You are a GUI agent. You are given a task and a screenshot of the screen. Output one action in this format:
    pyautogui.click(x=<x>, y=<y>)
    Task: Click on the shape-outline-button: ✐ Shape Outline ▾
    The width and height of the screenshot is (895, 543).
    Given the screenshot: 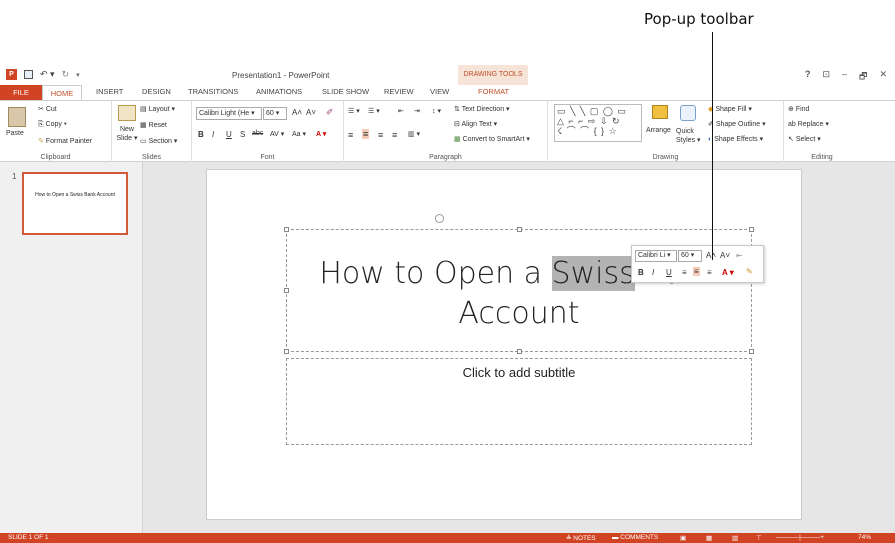 What is the action you would take?
    pyautogui.click(x=737, y=124)
    